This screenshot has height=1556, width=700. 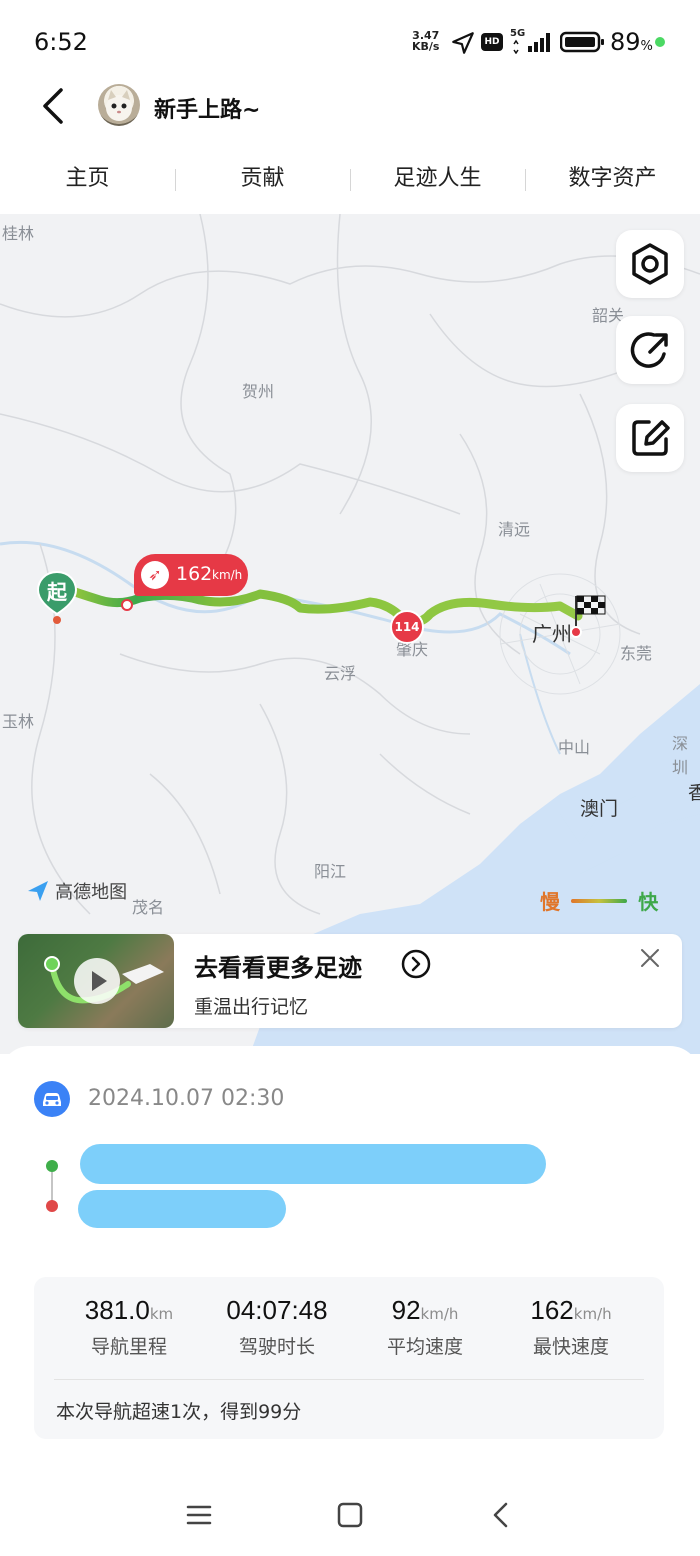 I want to click on tab-footprint: 足迹人生, so click(x=437, y=183).